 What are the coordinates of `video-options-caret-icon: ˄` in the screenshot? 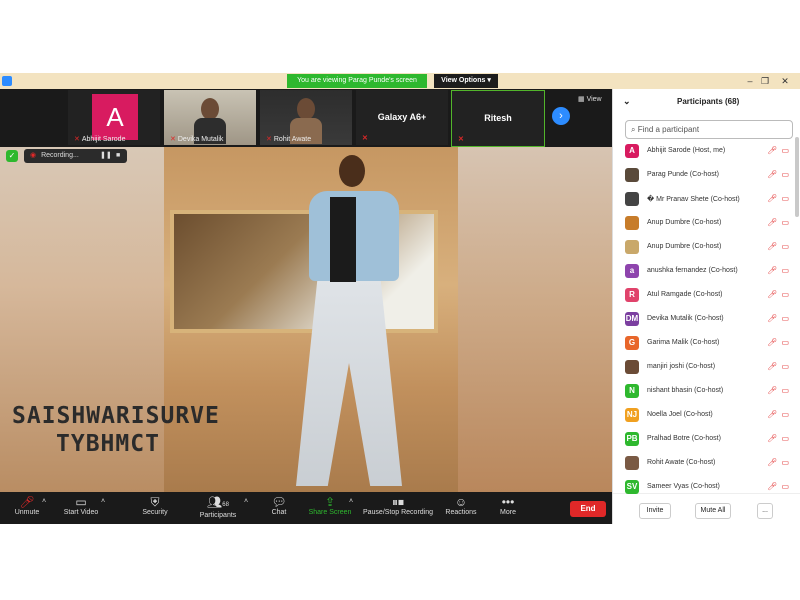 It's located at (103, 501).